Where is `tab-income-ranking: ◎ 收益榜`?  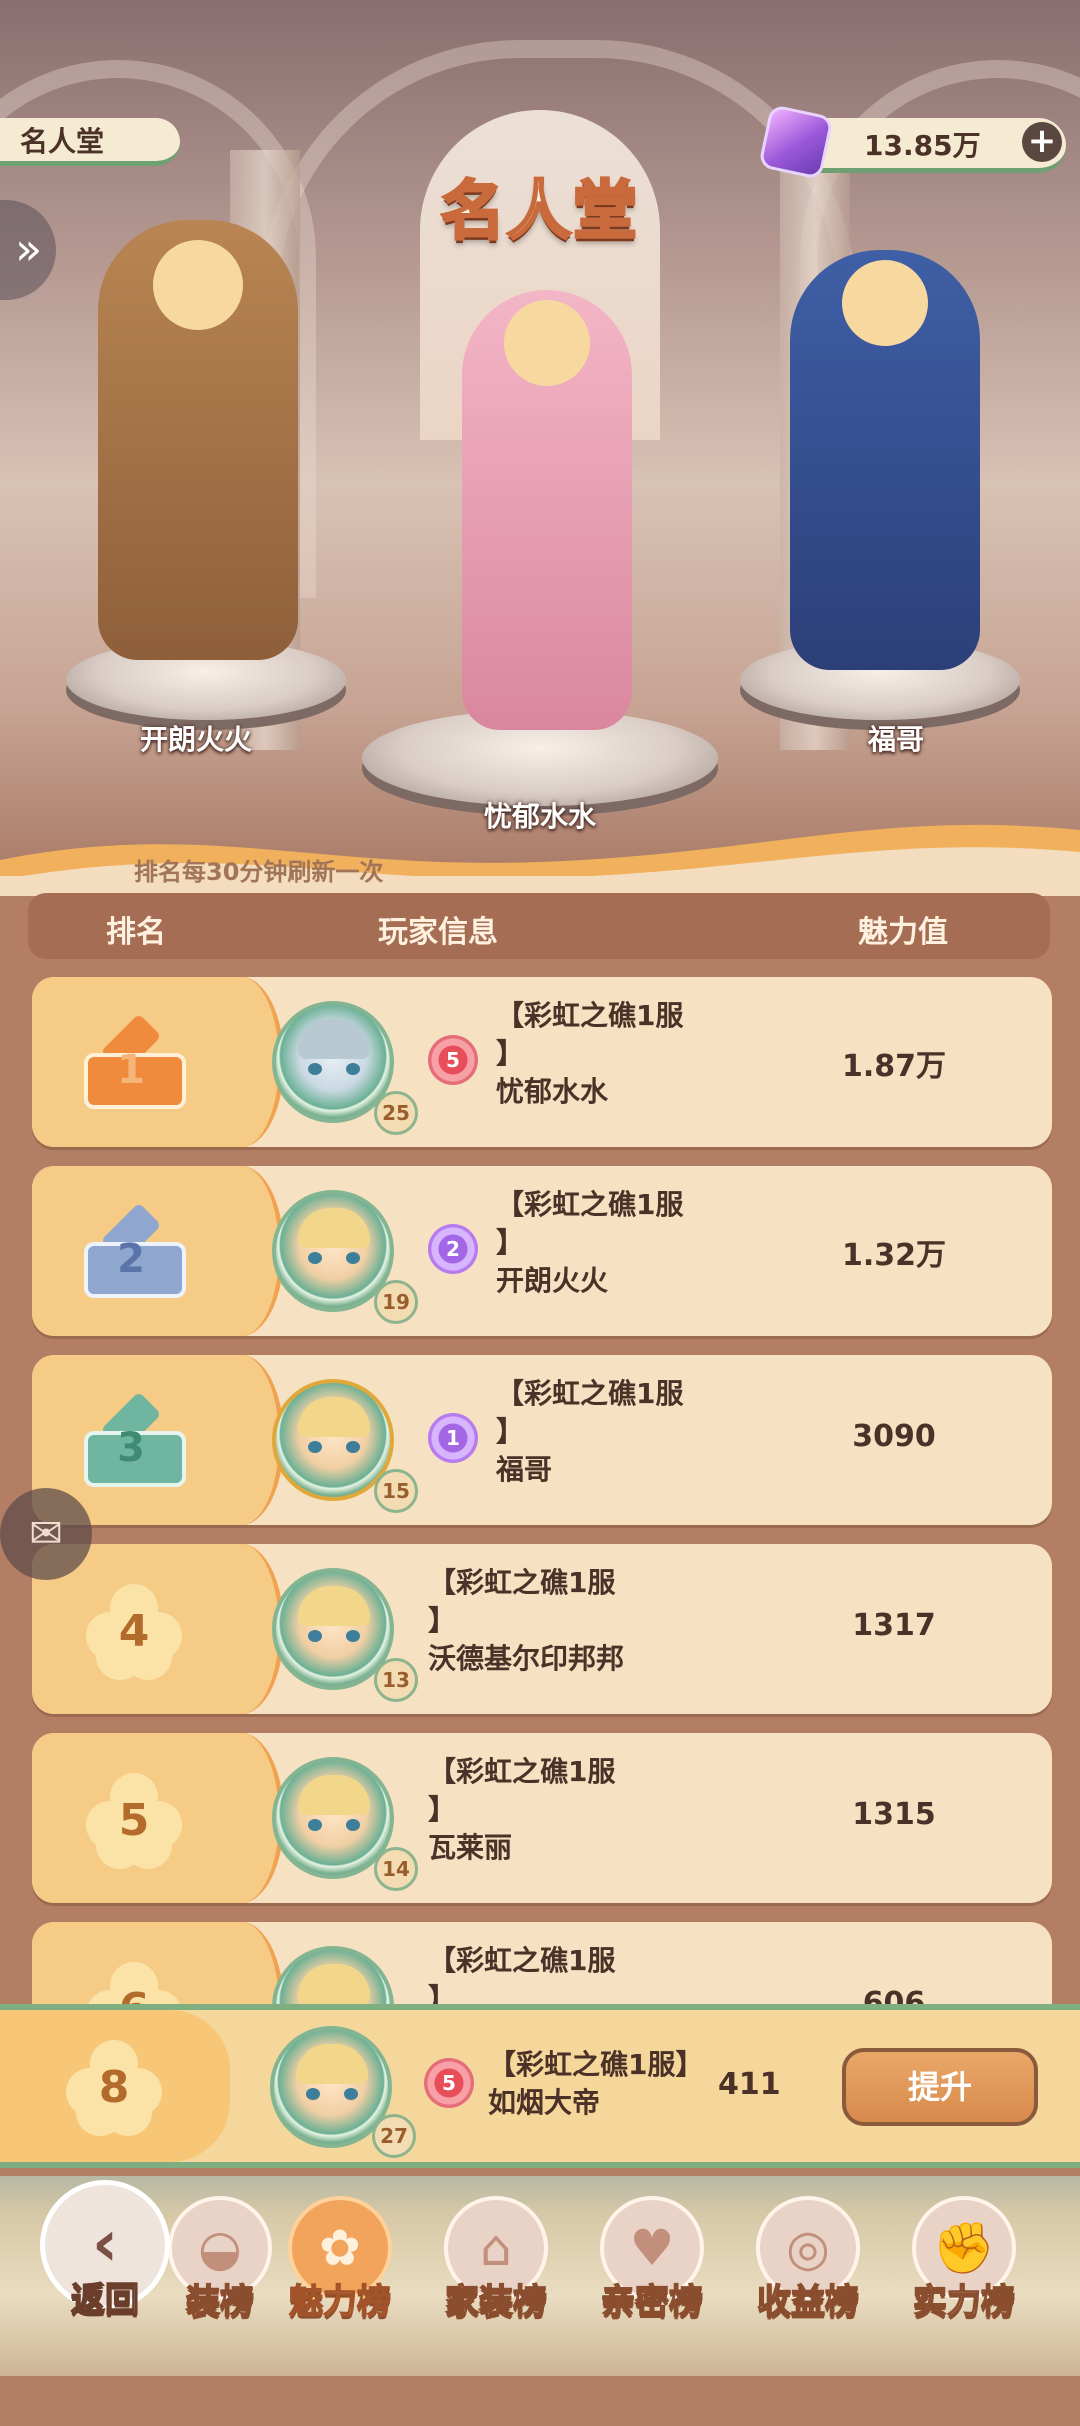 tab-income-ranking: ◎ 收益榜 is located at coordinates (808, 2276).